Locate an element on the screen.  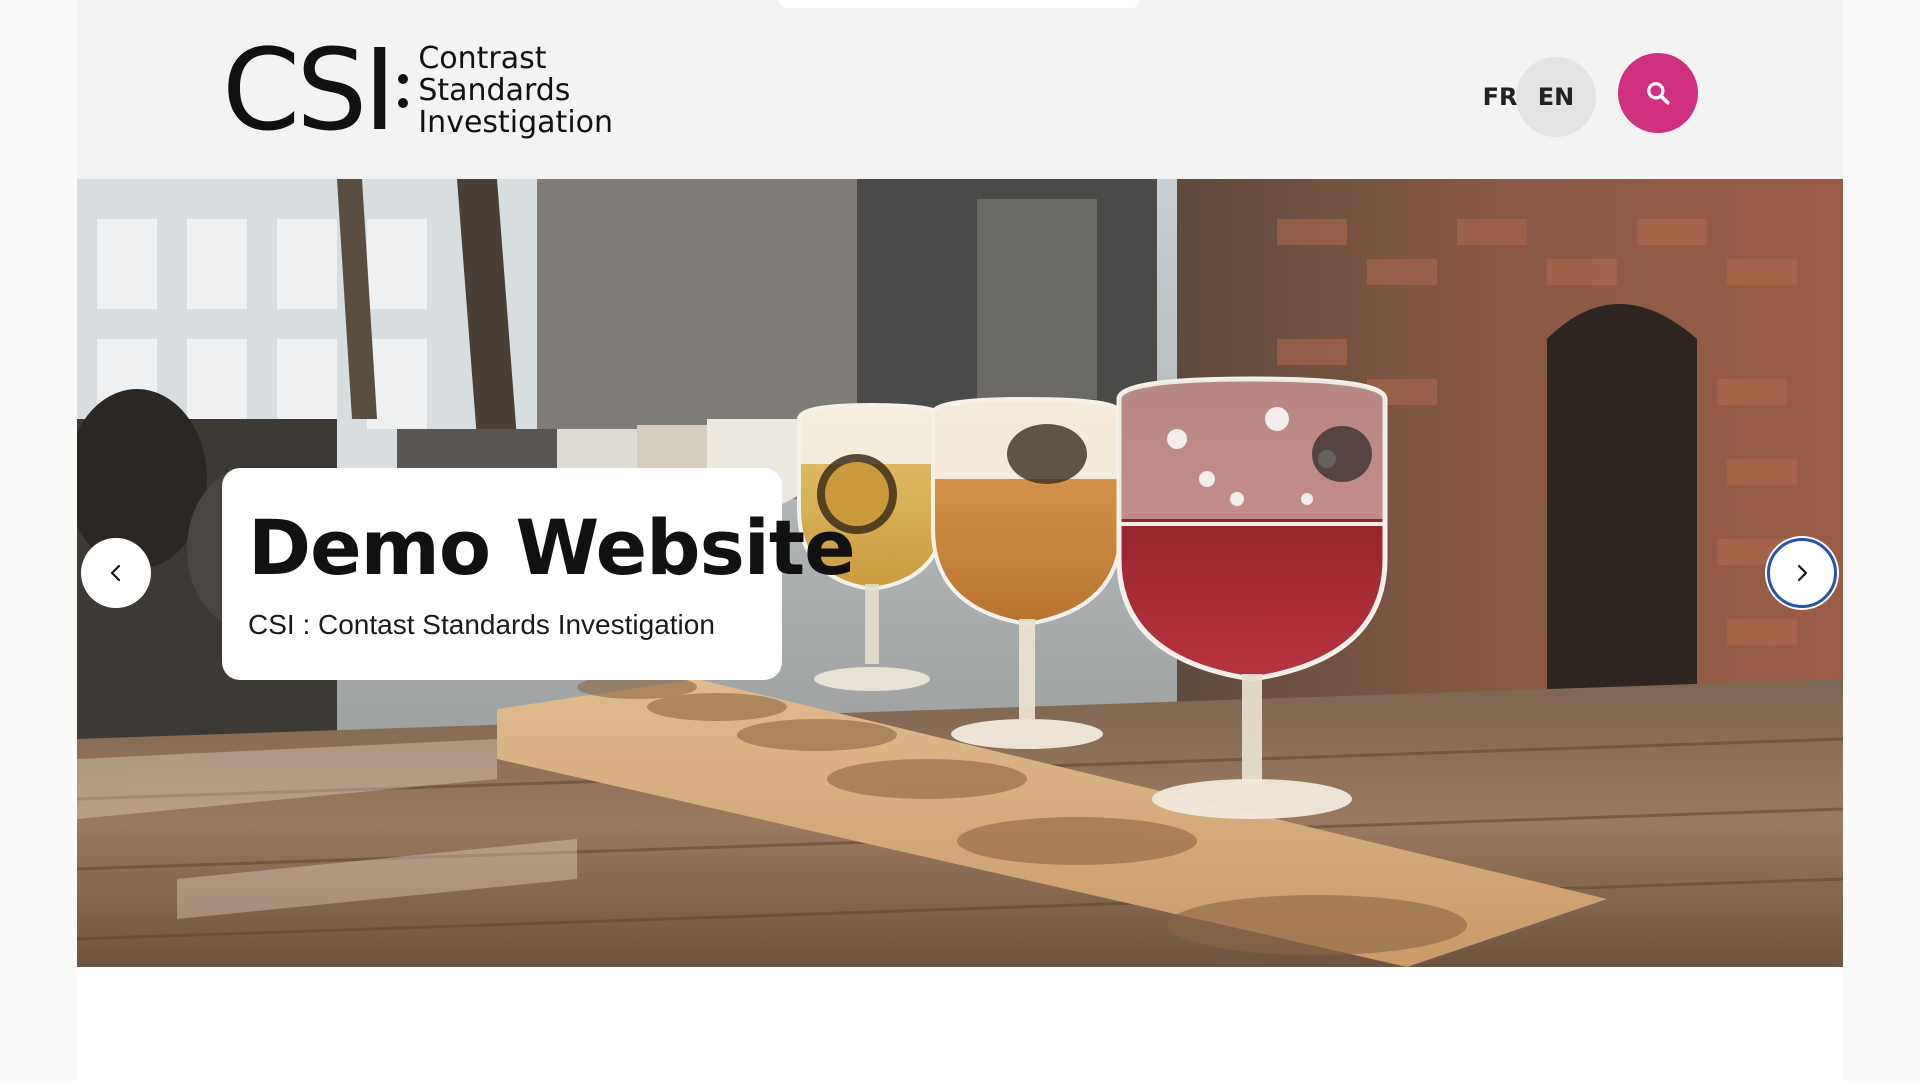
site-logo: CSI Contrast Standards Investigation is located at coordinates (417, 91).